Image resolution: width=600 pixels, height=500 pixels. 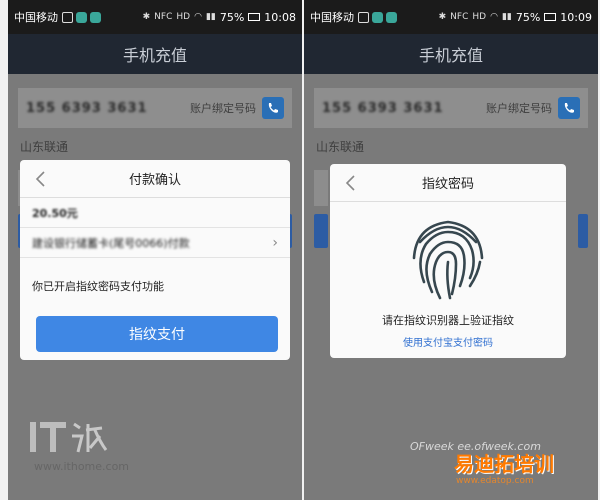 I want to click on fingerprint-notice: 你已开启指纹密码支付功能, so click(x=98, y=286).